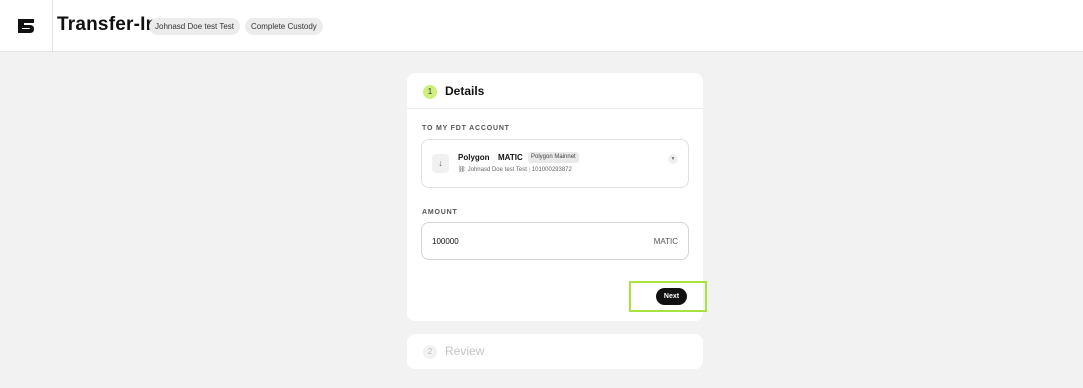 The width and height of the screenshot is (1083, 388). Describe the element at coordinates (555, 351) in the screenshot. I see `review-card: 2 Review` at that location.